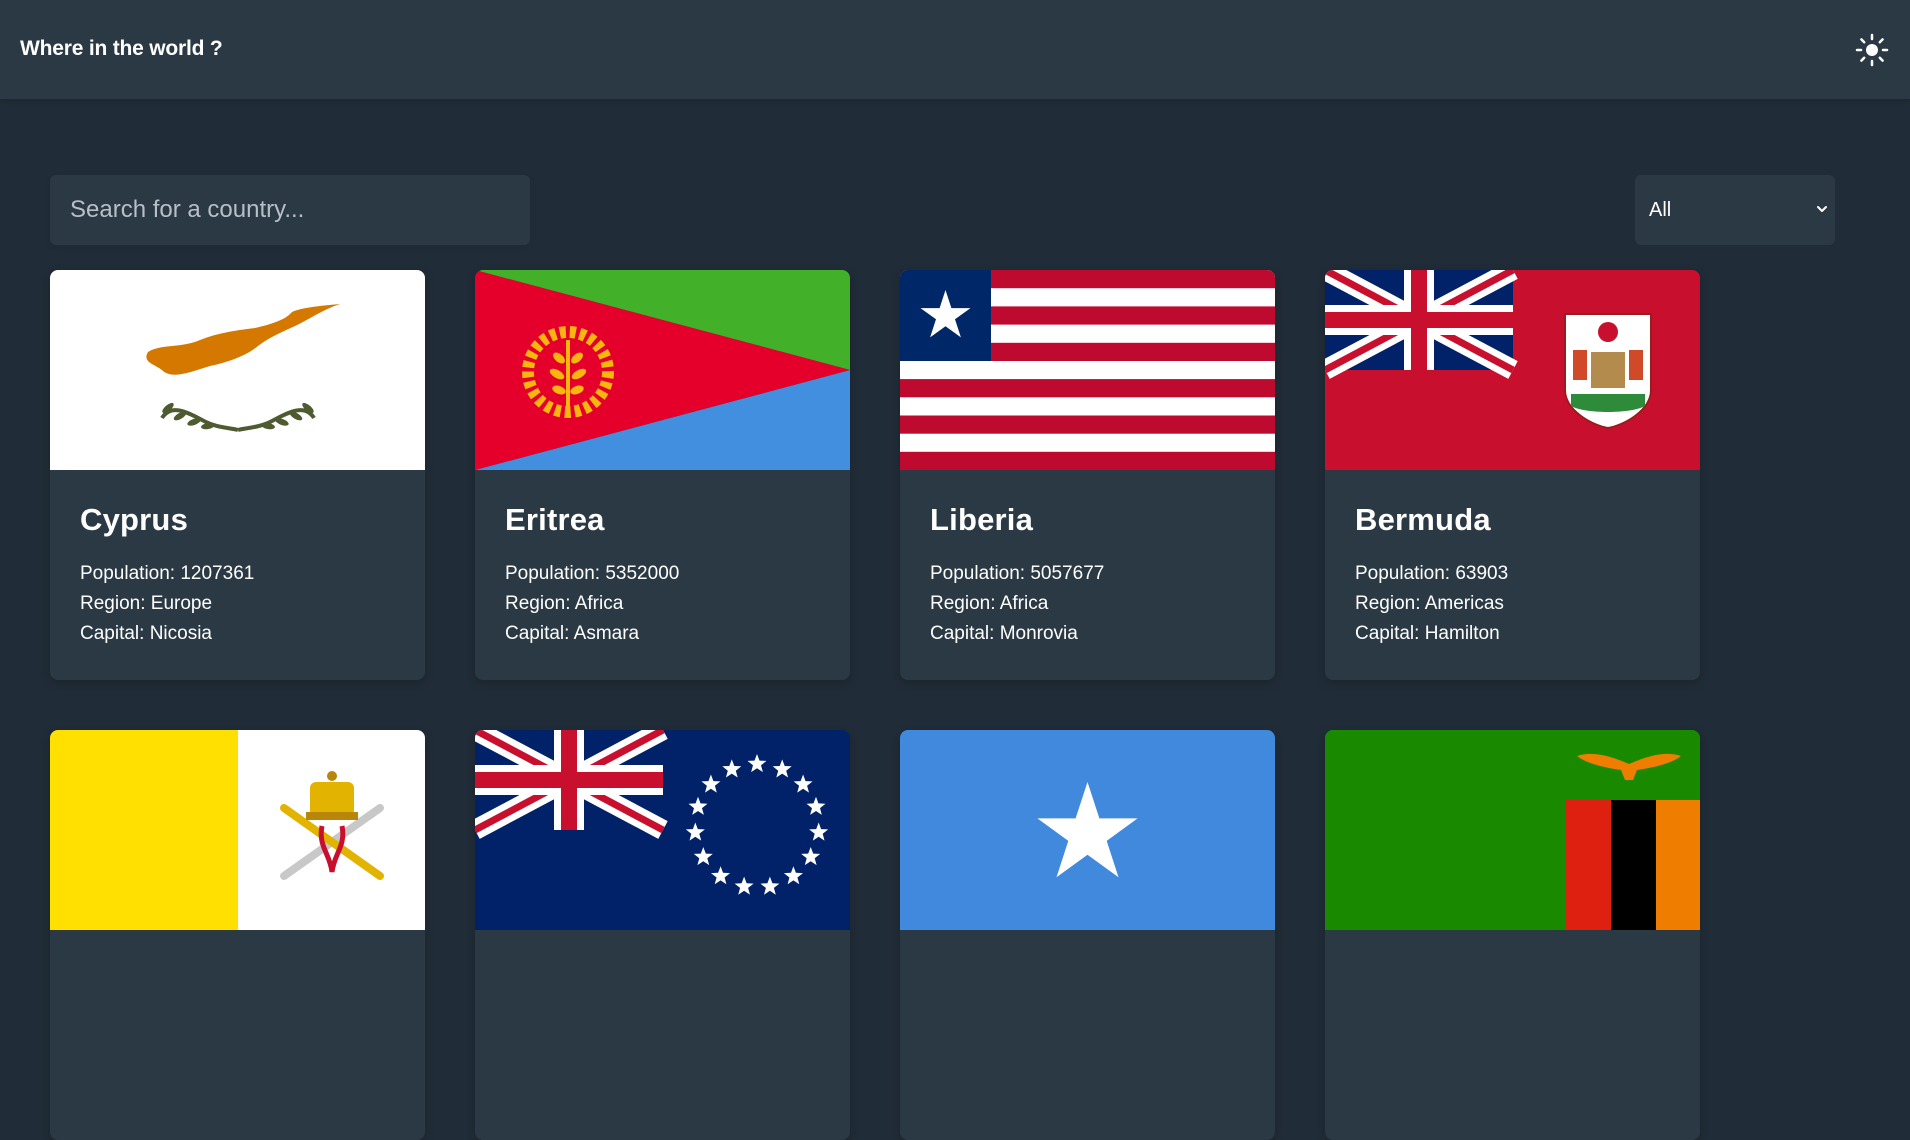 Image resolution: width=1910 pixels, height=1140 pixels. Describe the element at coordinates (955, 49) in the screenshot. I see `top-header: Where in the world ?` at that location.